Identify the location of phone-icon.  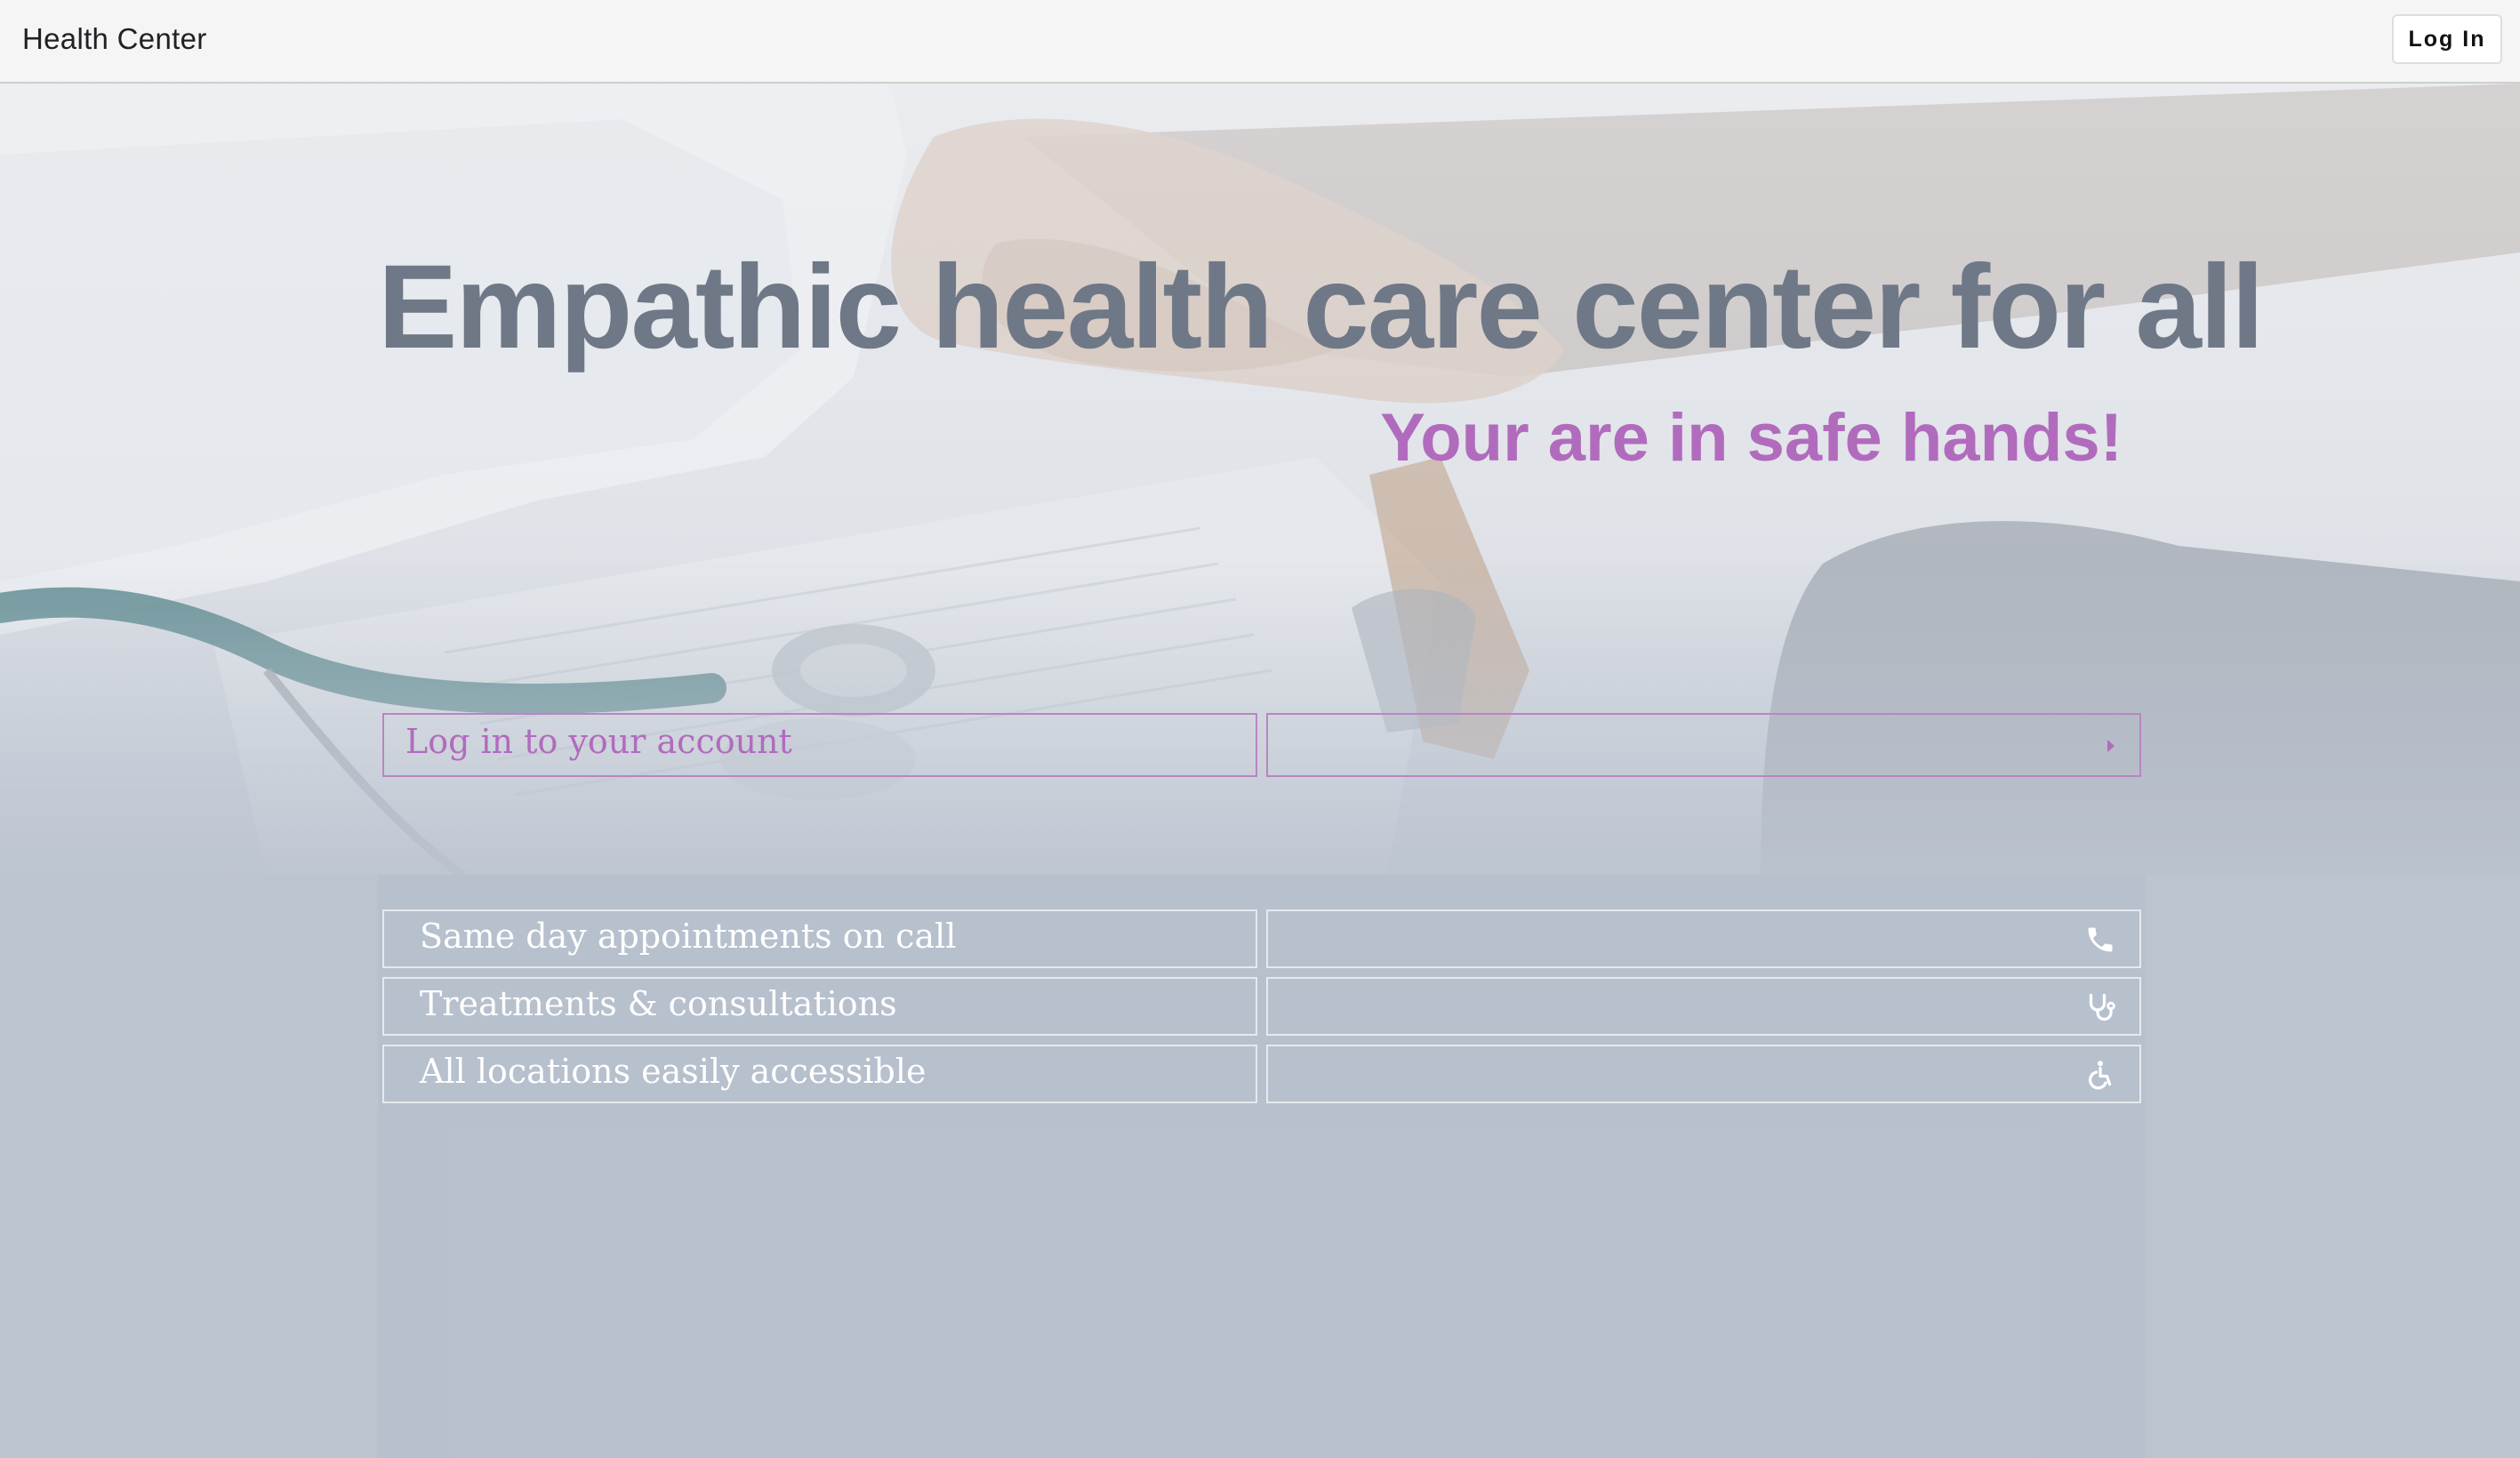
(2100, 939).